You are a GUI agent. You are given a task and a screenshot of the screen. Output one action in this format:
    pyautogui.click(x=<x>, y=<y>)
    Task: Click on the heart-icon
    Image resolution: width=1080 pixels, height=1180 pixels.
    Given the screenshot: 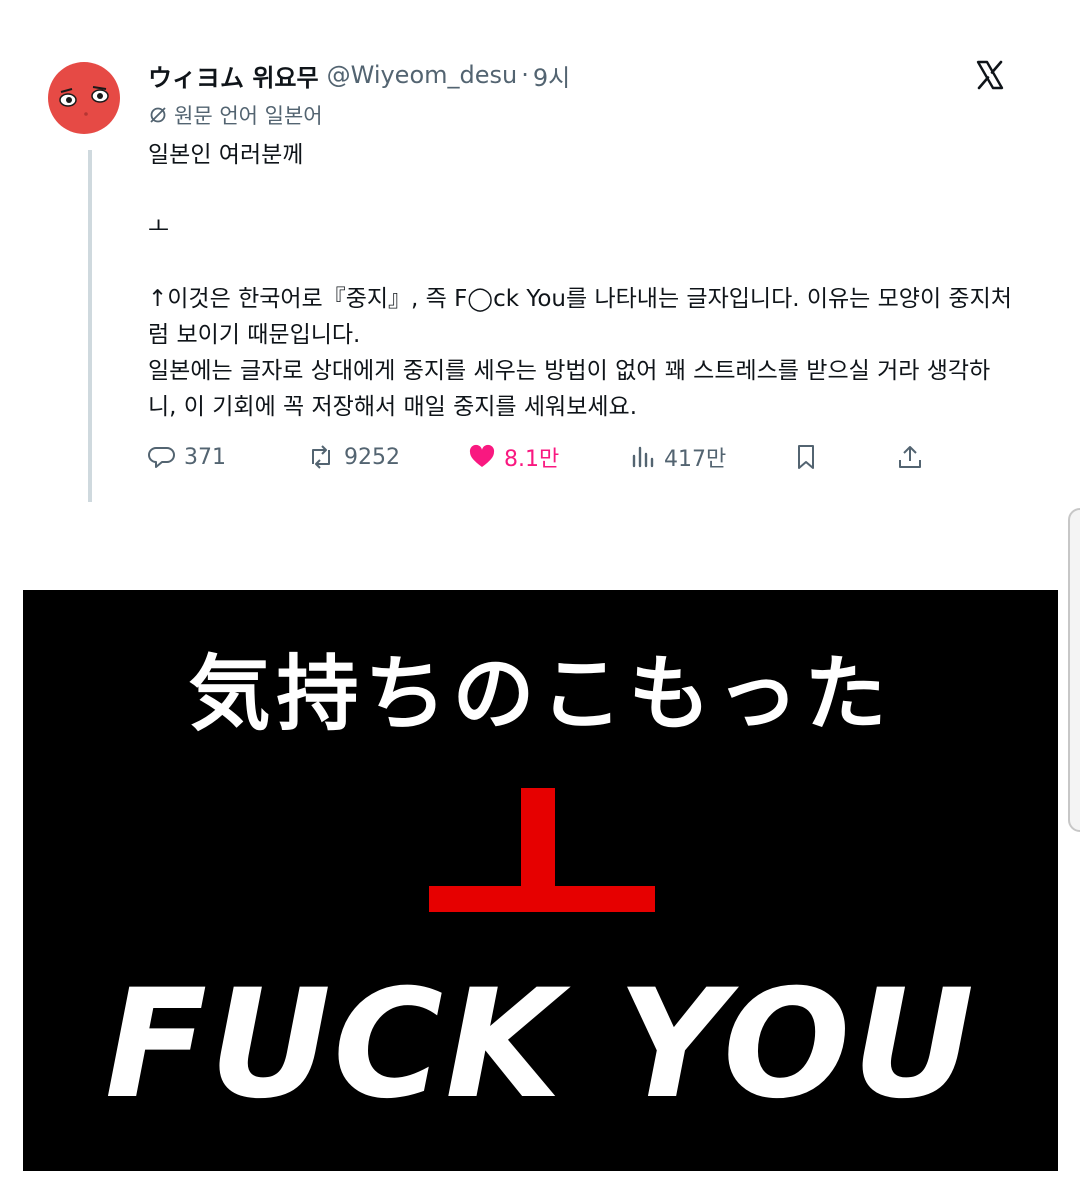 What is the action you would take?
    pyautogui.click(x=482, y=455)
    